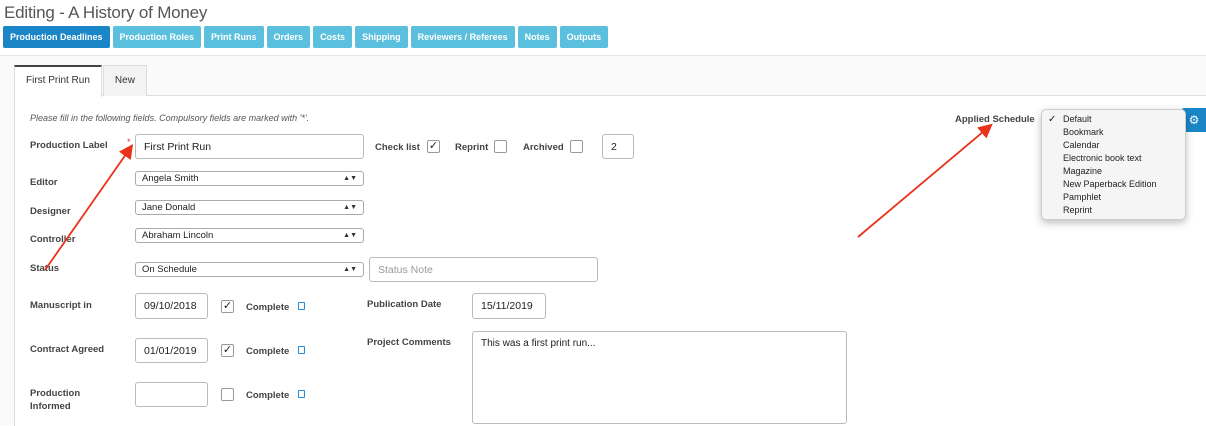  Describe the element at coordinates (55, 393) in the screenshot. I see `production-informed-label-line1: Production` at that location.